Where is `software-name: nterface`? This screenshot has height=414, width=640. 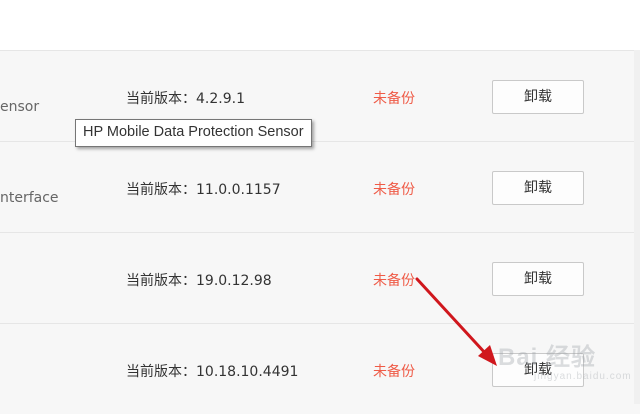 software-name: nterface is located at coordinates (29, 198).